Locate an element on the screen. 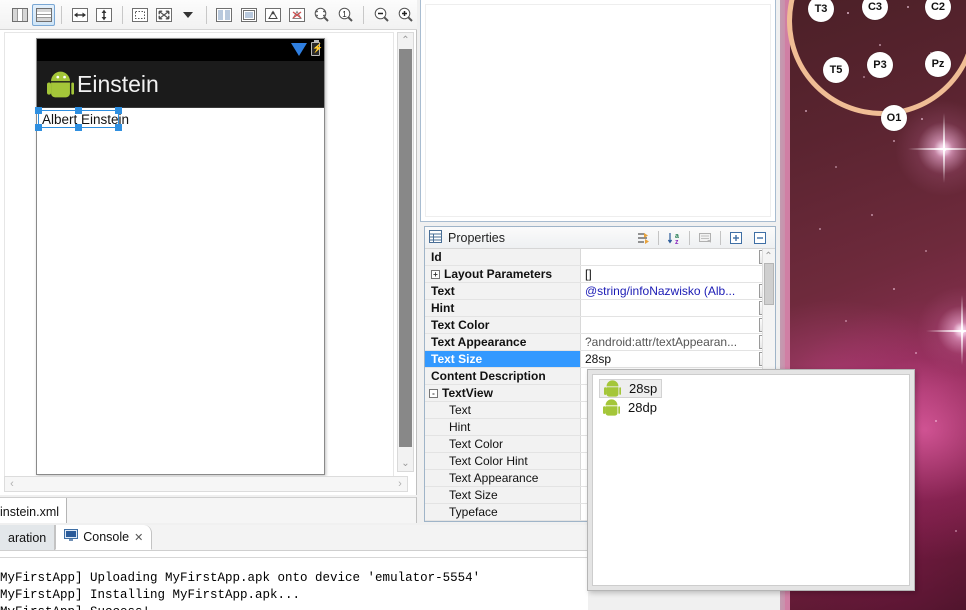 The height and width of the screenshot is (610, 966). split-vertical-icon is located at coordinates (248, 15).